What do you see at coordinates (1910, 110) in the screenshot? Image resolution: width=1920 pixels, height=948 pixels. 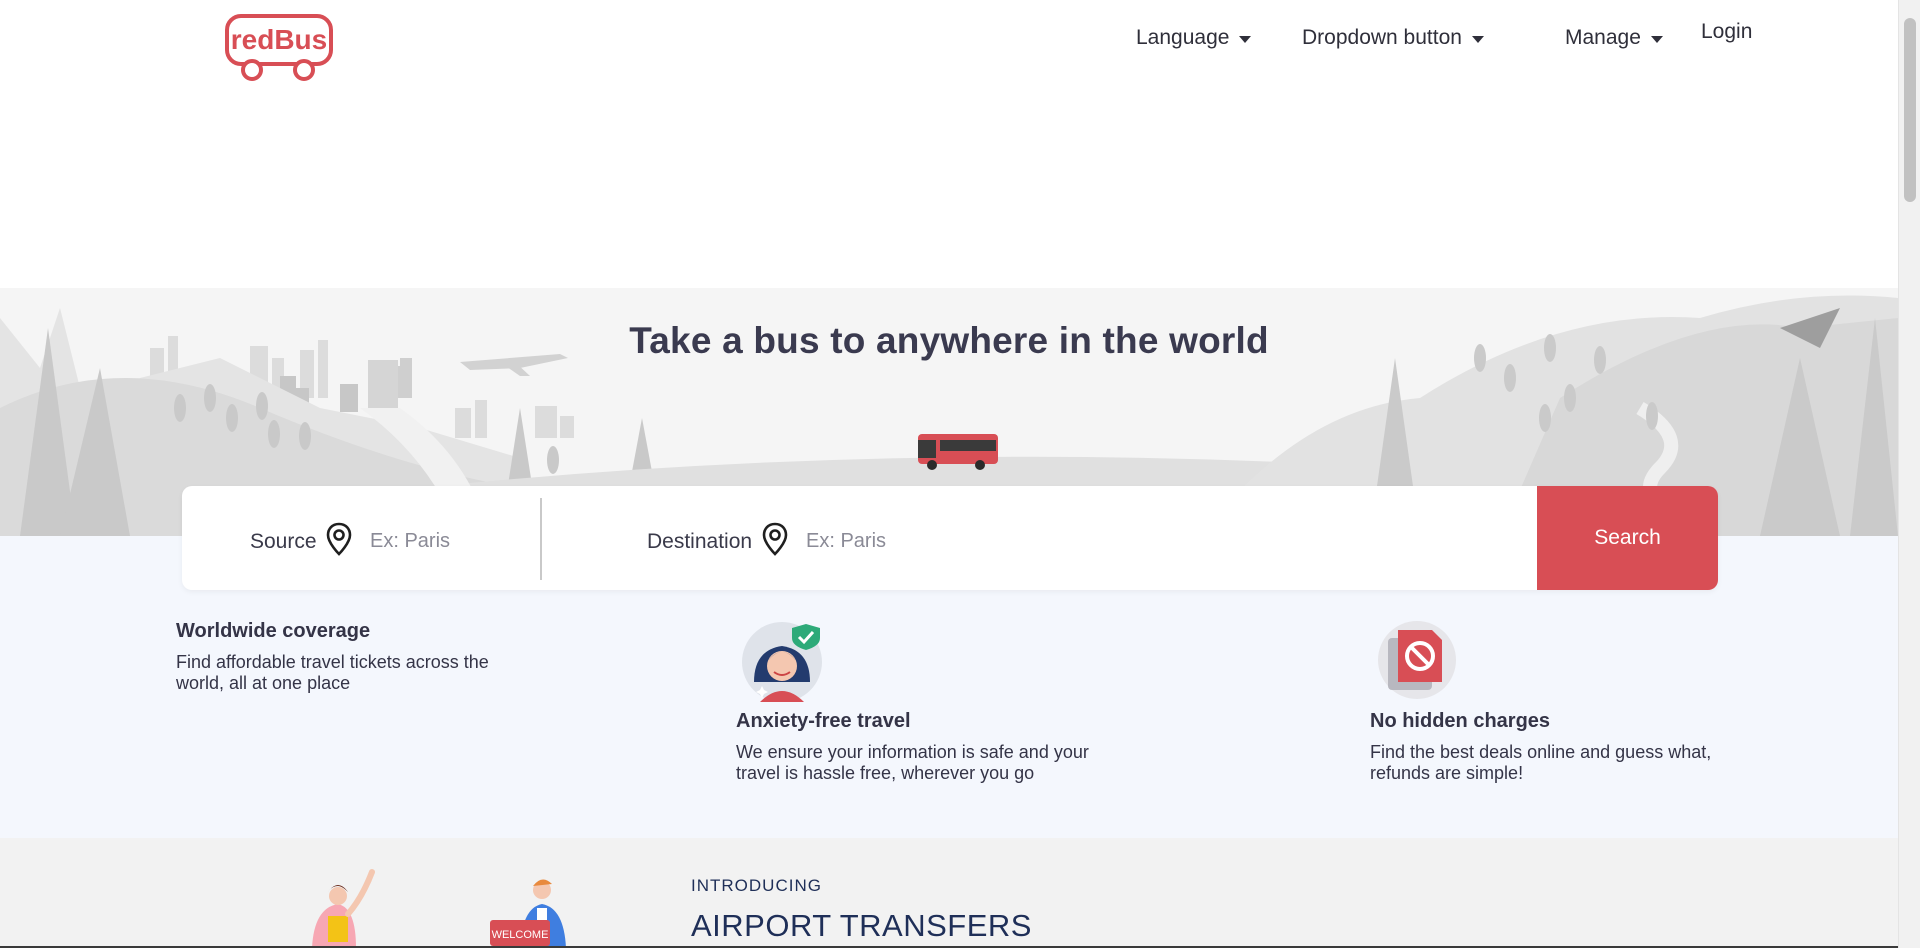 I see `scrollbar-thumb` at bounding box center [1910, 110].